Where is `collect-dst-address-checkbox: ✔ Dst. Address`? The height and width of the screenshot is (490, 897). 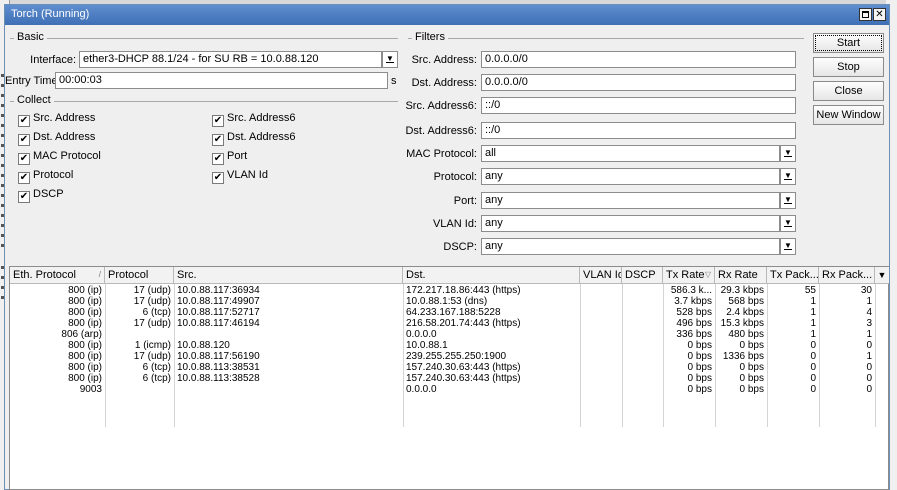
collect-dst-address-checkbox: ✔ Dst. Address is located at coordinates (56, 138).